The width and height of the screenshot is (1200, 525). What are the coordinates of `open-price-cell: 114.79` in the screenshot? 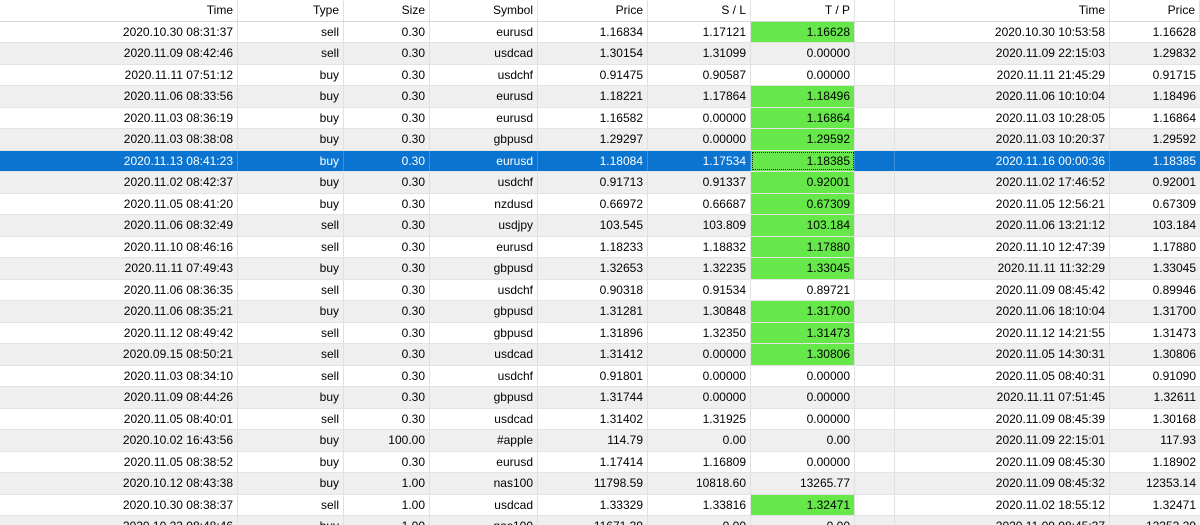 It's located at (593, 440).